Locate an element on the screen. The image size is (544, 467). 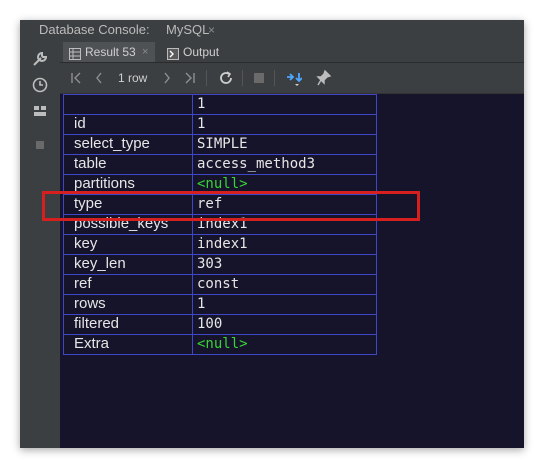
tab-result-label: Result 53 is located at coordinates (110, 52).